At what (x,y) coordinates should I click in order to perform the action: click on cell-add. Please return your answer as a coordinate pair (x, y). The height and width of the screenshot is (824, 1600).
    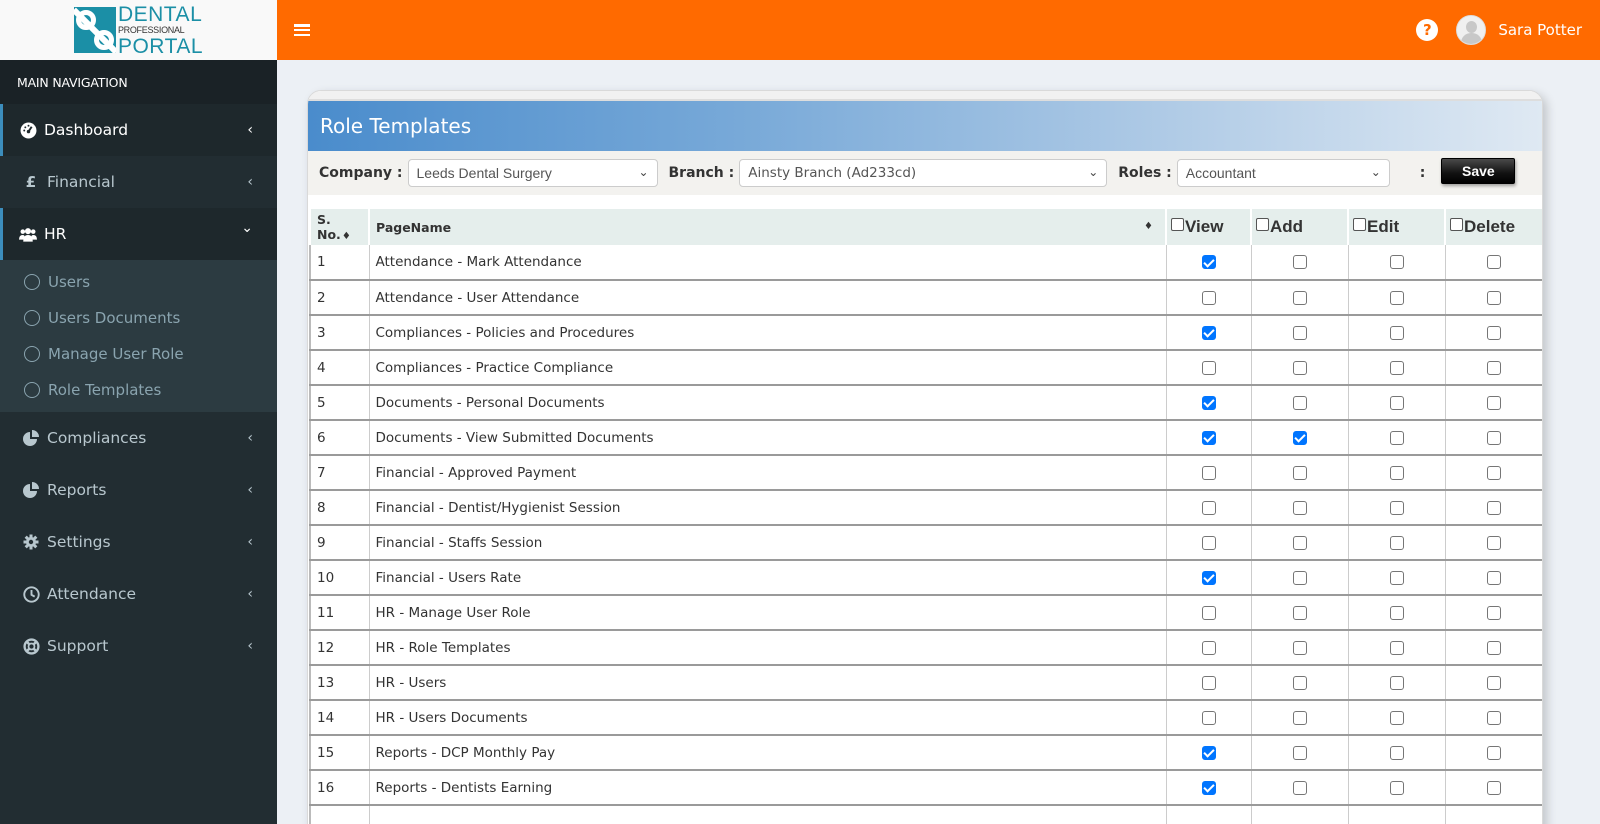
    Looking at the image, I should click on (1299, 473).